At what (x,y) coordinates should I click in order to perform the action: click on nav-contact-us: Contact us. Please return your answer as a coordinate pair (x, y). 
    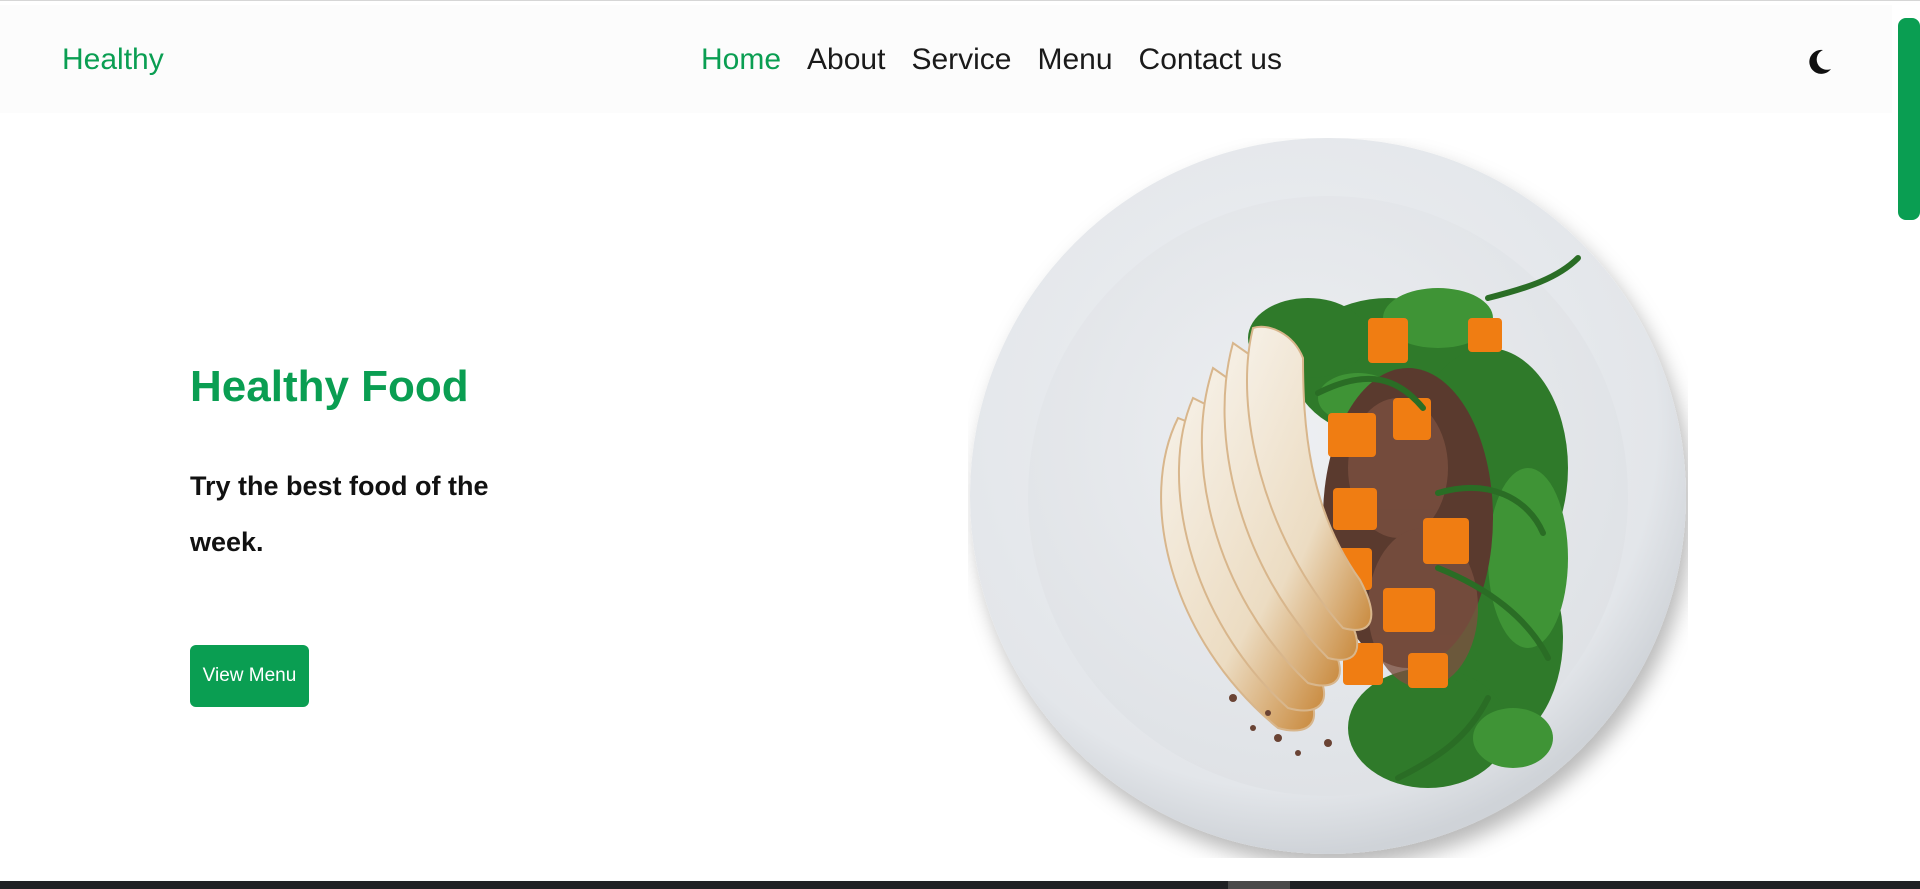
    Looking at the image, I should click on (1210, 60).